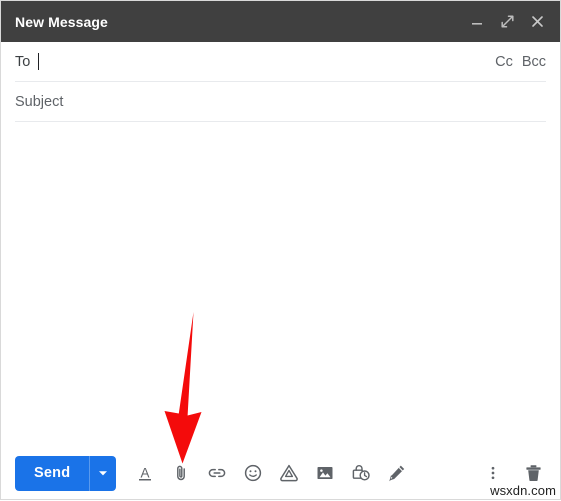  Describe the element at coordinates (39, 102) in the screenshot. I see `subject-input: Subject` at that location.